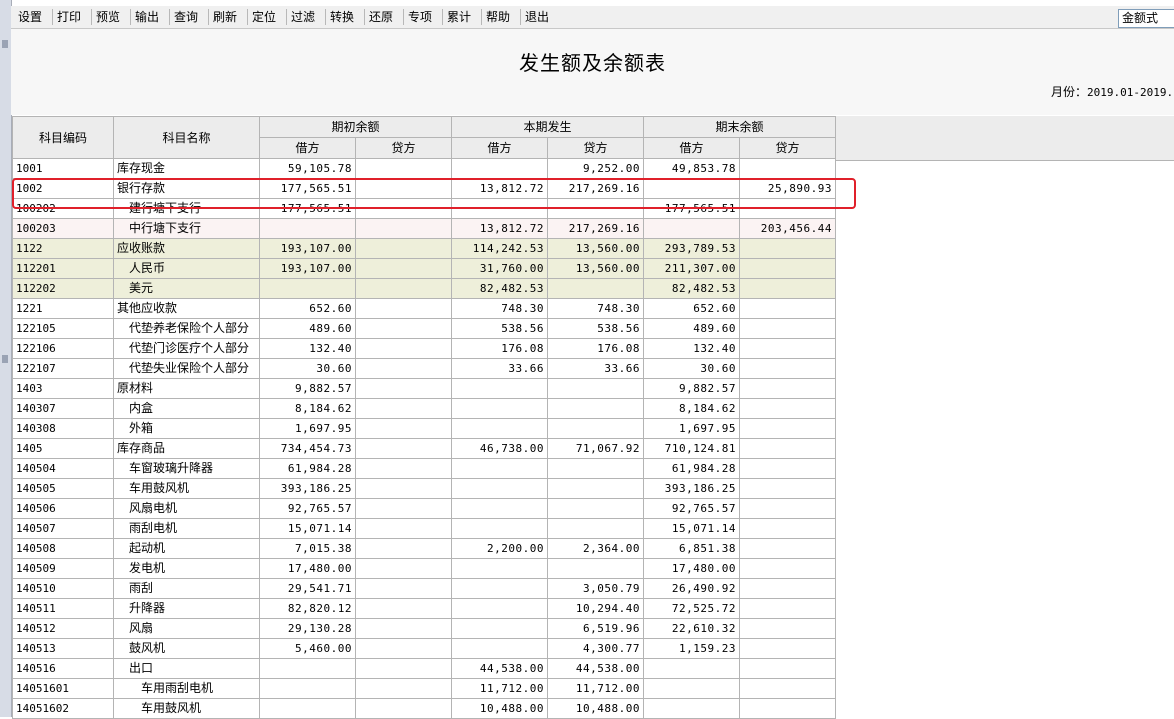 This screenshot has height=719, width=1174. What do you see at coordinates (424, 628) in the screenshot?
I see `table-row: 140512 风扇 29,130.28 6,519.96 22,610.32` at bounding box center [424, 628].